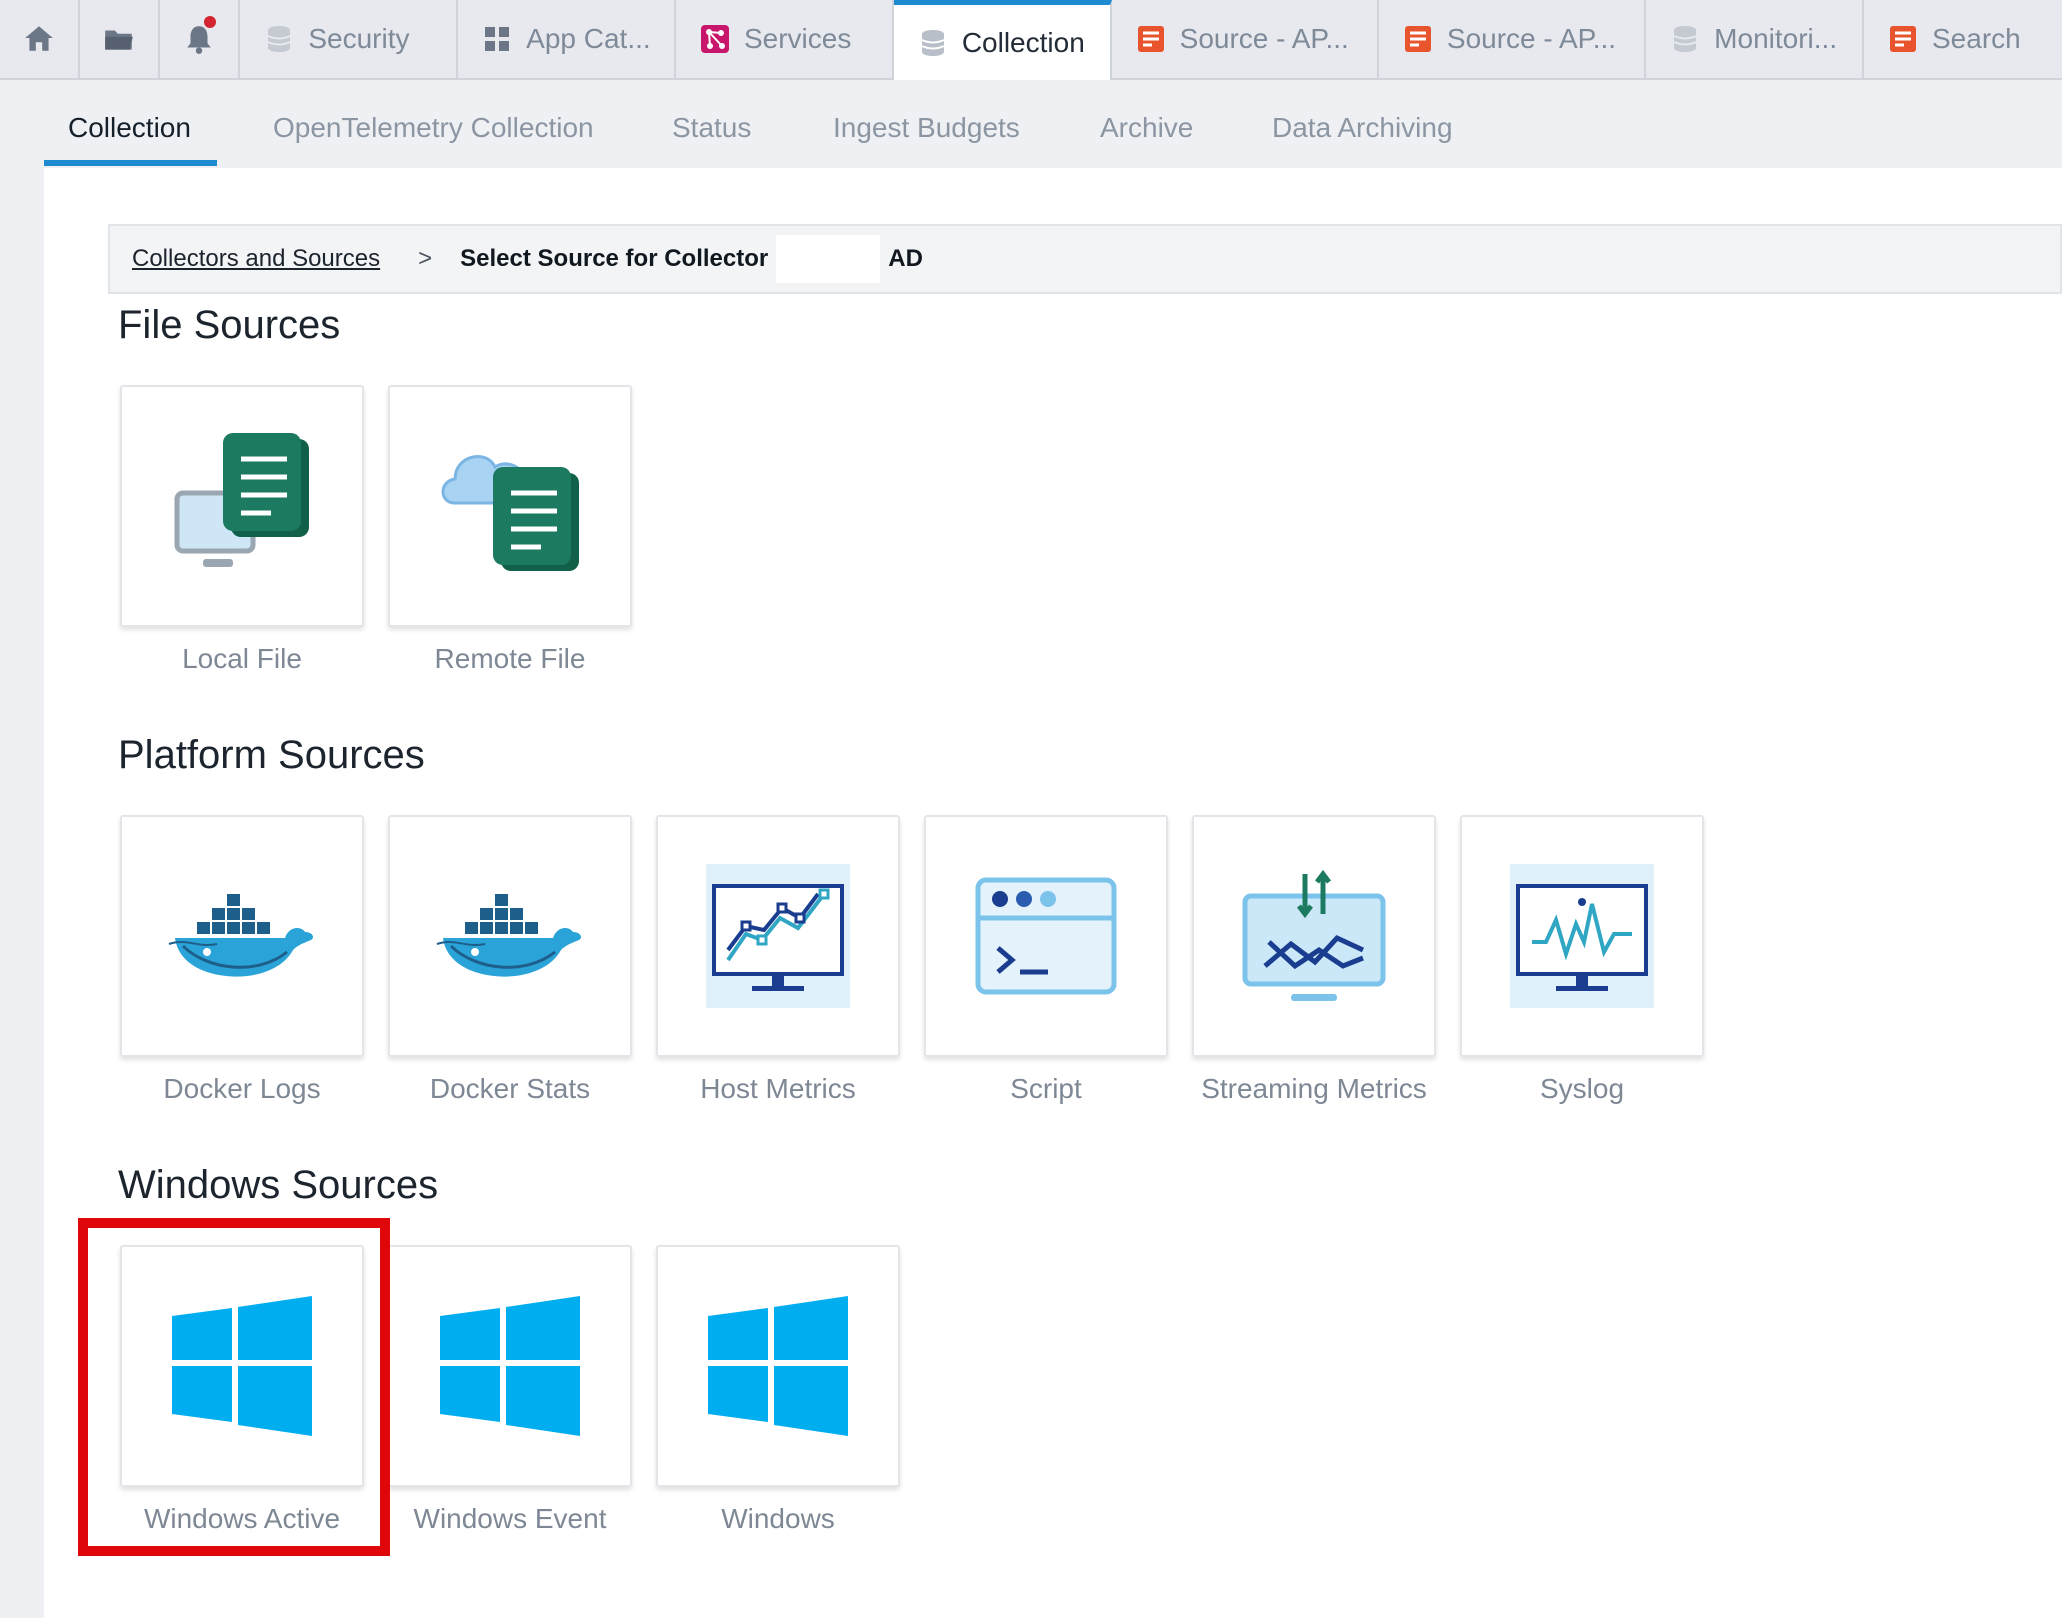 The image size is (2062, 1618). Describe the element at coordinates (926, 124) in the screenshot. I see `subnav-ingest-budgets: Ingest Budgets` at that location.